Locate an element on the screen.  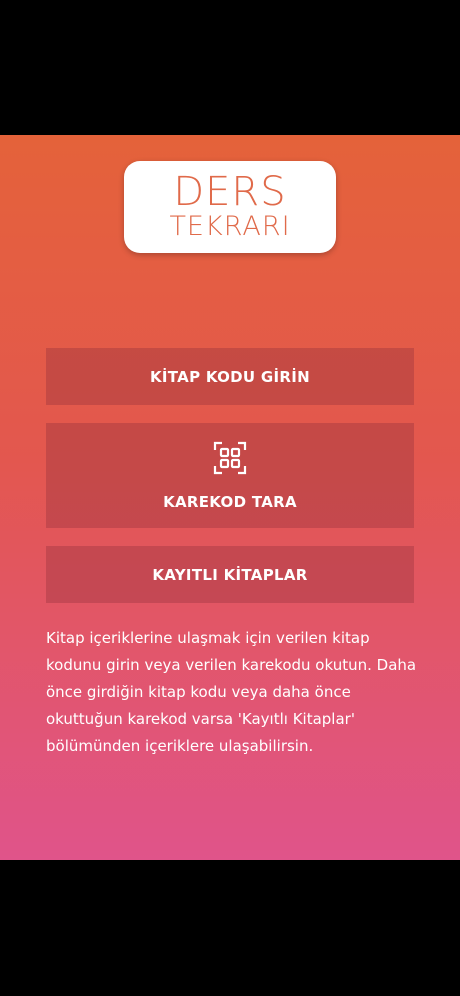
logo-title-line2: TEKRARI is located at coordinates (230, 226).